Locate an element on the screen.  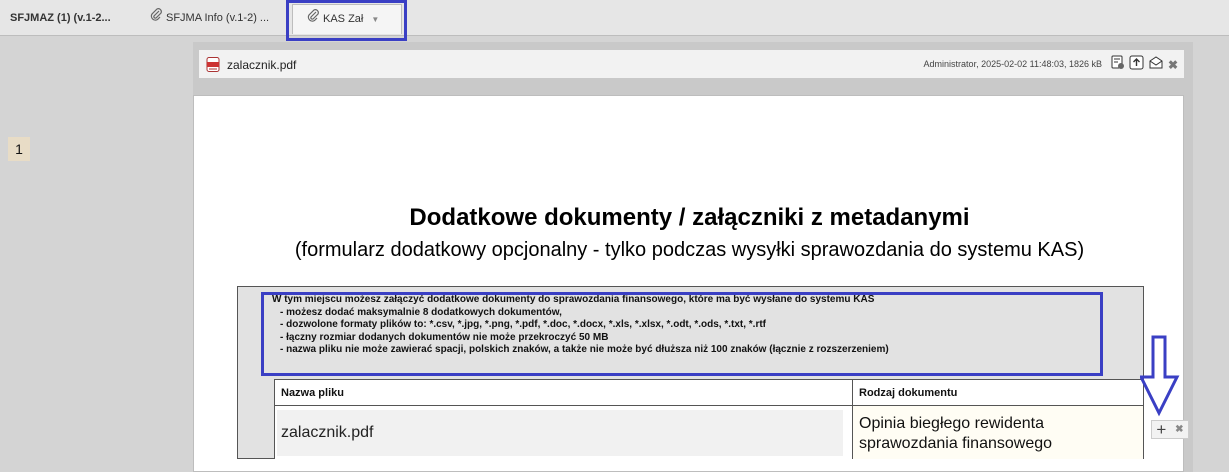
row-number: 1 is located at coordinates (19, 149).